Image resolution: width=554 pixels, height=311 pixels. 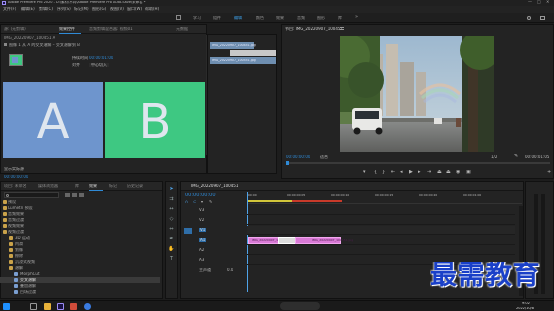 What do you see at coordinates (93, 186) in the screenshot?
I see `tab-effects: 效果` at bounding box center [93, 186].